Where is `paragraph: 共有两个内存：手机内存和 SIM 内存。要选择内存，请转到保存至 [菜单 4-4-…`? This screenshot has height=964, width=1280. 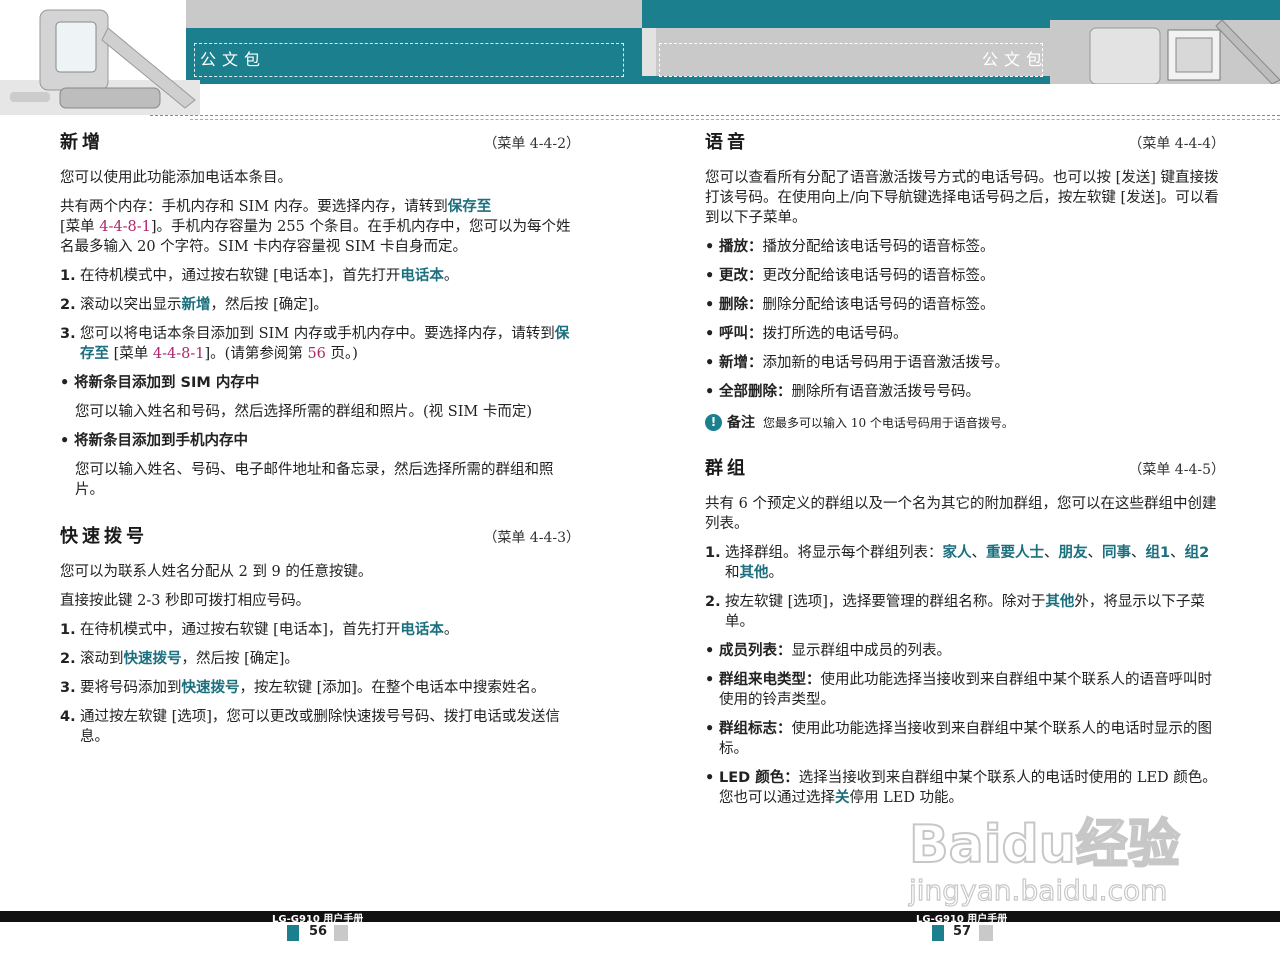 paragraph: 共有两个内存：手机内存和 SIM 内存。要选择内存，请转到保存至 [菜单 4-4-… is located at coordinates (315, 227).